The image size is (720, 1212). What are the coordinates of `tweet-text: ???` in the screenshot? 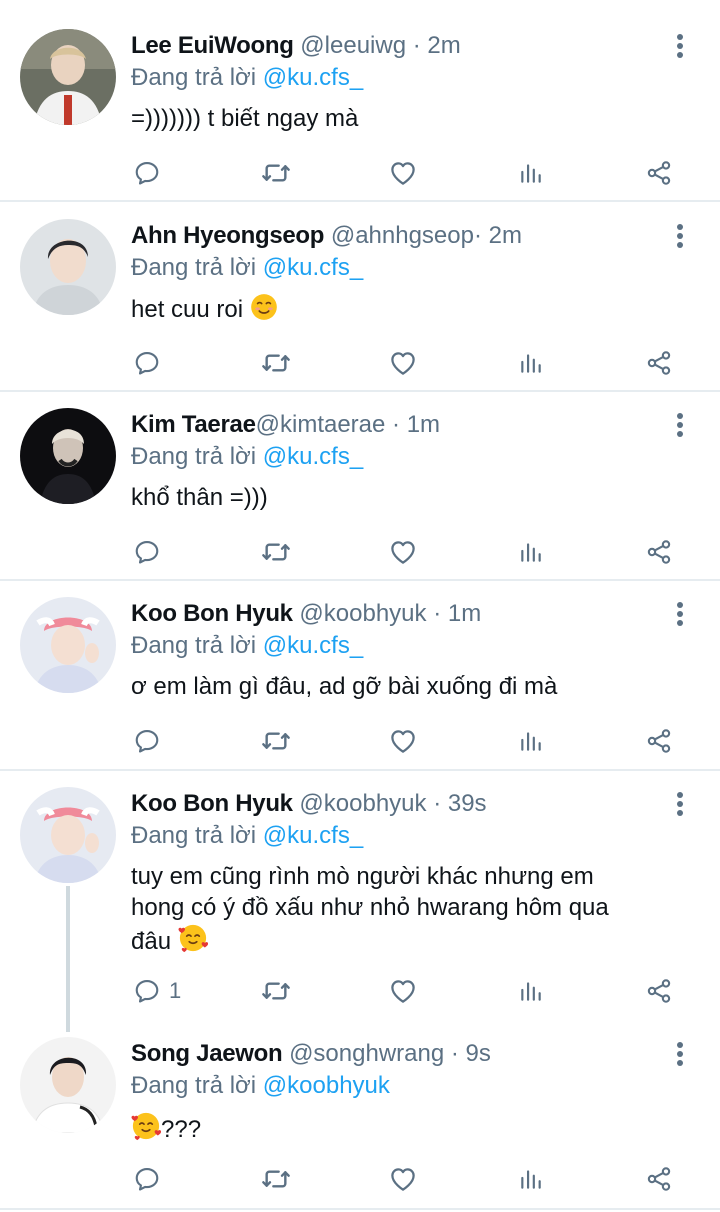 It's located at (401, 1128).